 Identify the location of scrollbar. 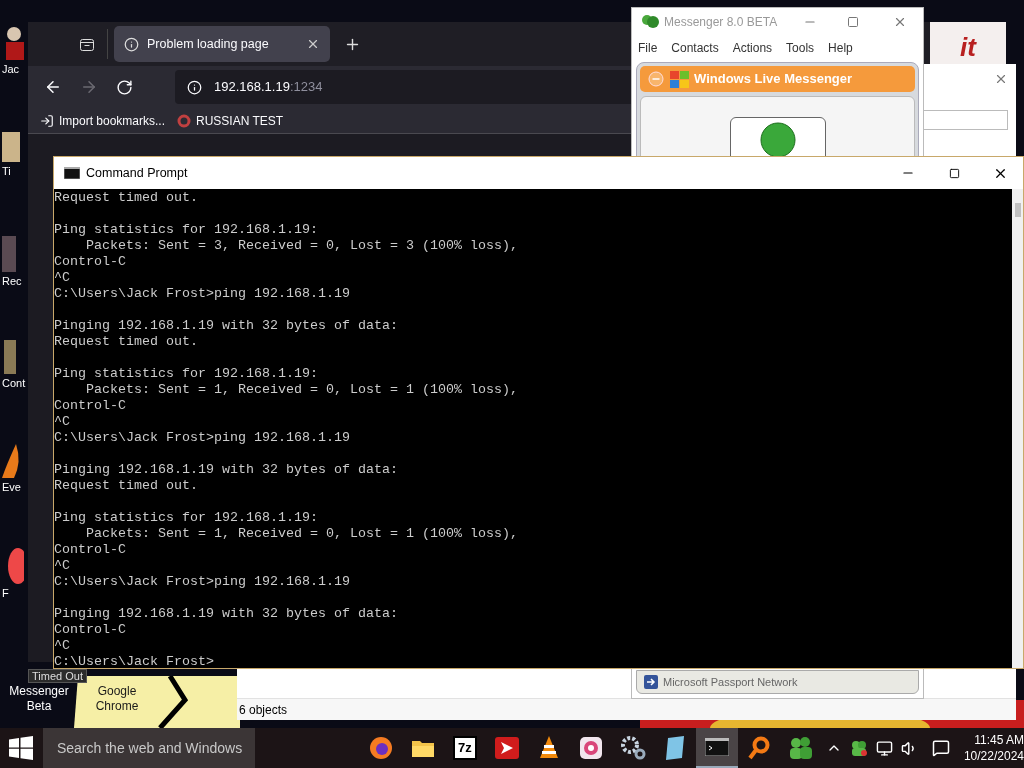
(1017, 428).